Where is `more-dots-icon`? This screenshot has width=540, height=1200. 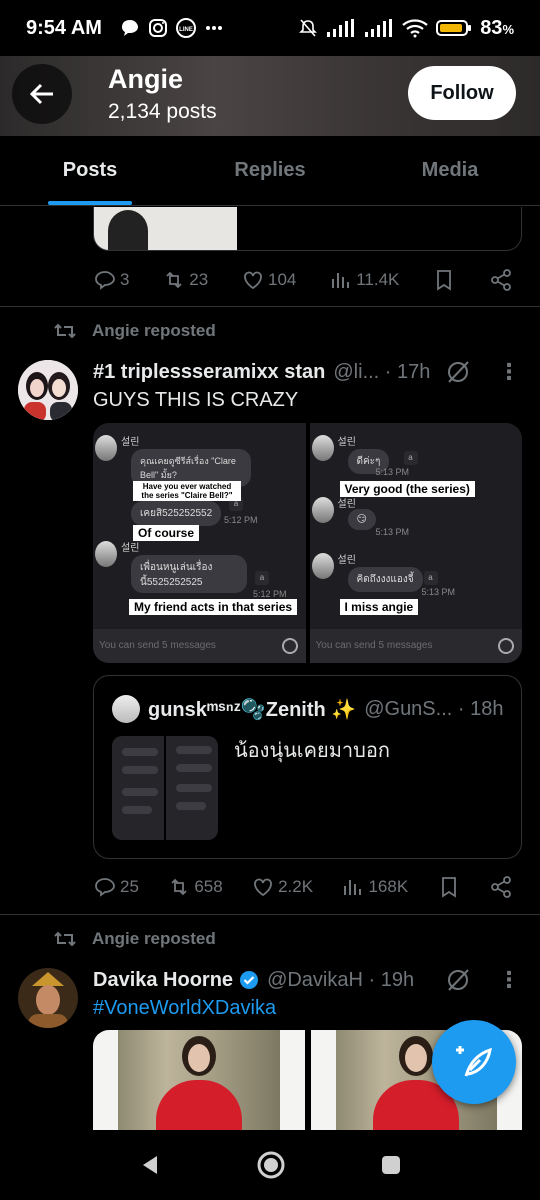
more-dots-icon is located at coordinates (213, 28).